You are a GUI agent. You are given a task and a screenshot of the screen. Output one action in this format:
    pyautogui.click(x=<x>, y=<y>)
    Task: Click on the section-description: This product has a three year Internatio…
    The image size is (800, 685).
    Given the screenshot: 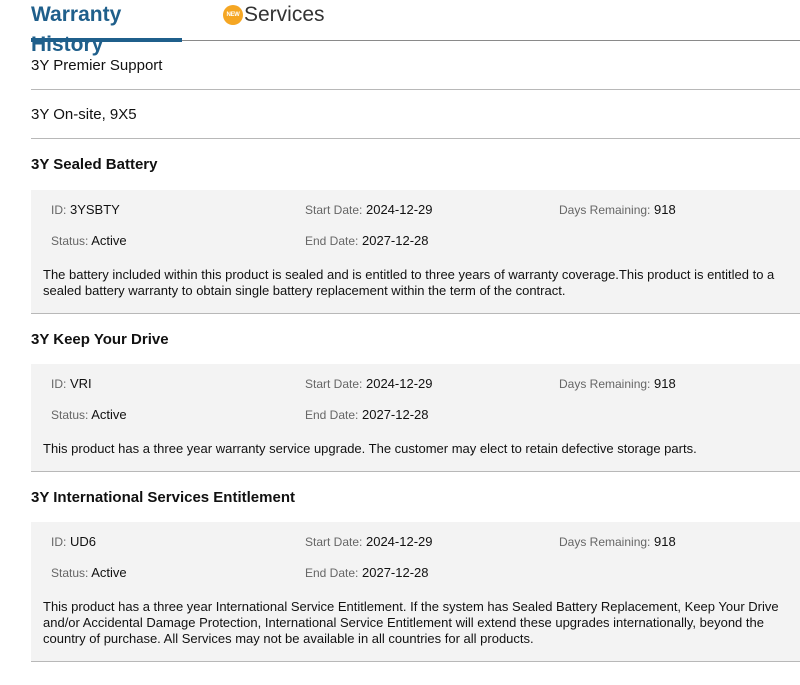 What is the action you would take?
    pyautogui.click(x=411, y=622)
    